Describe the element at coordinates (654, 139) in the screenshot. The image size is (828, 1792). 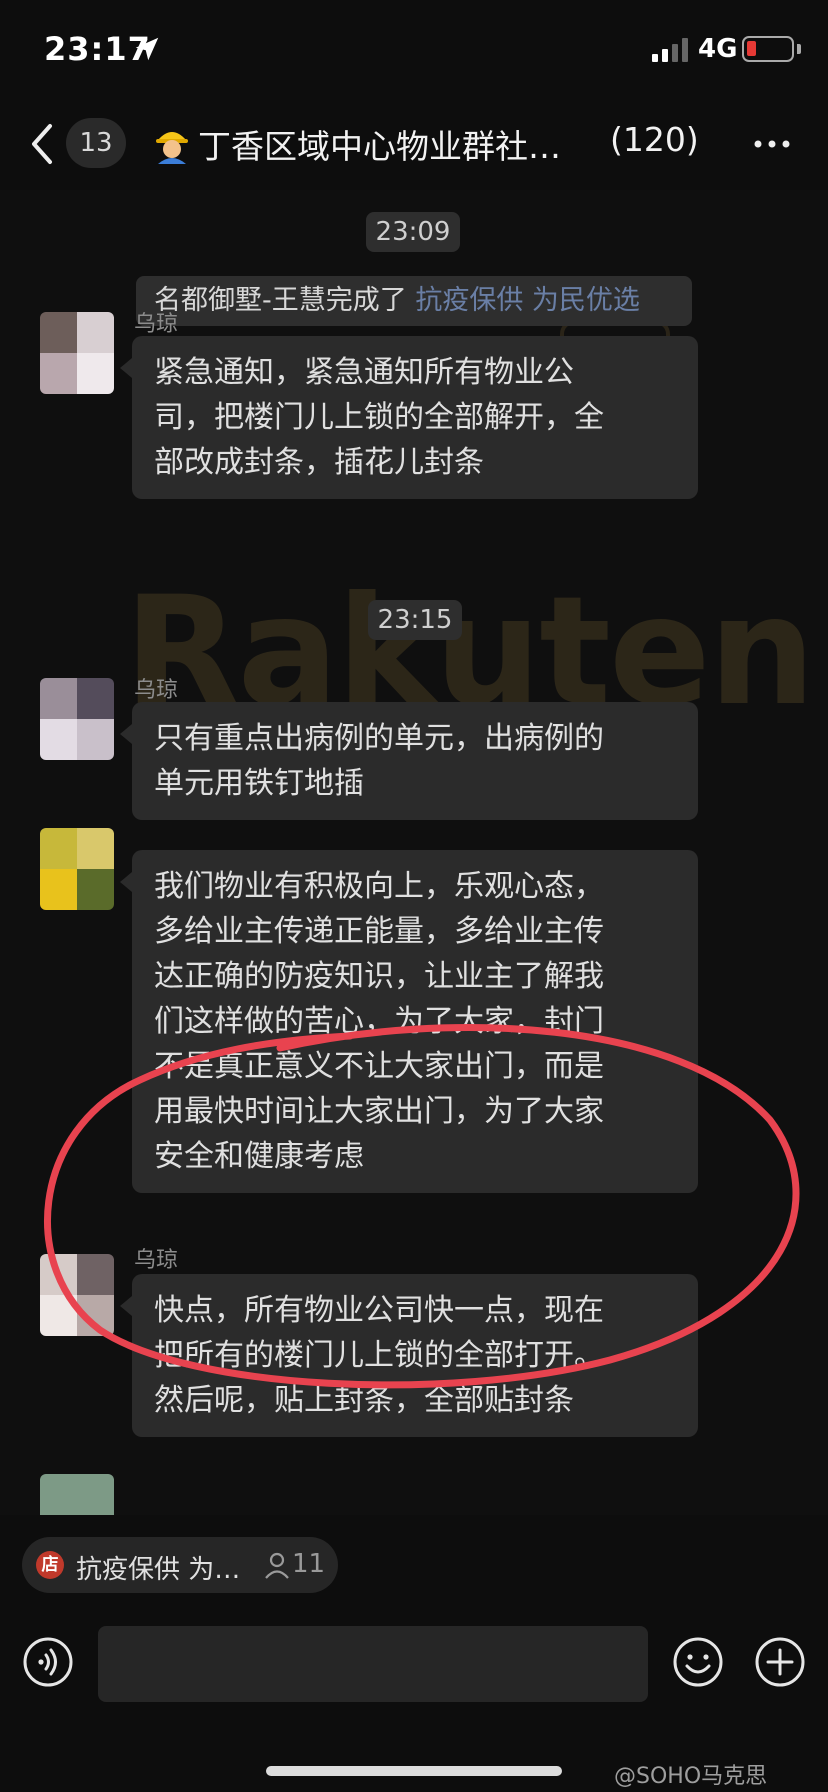
I see `member-count: (120)` at that location.